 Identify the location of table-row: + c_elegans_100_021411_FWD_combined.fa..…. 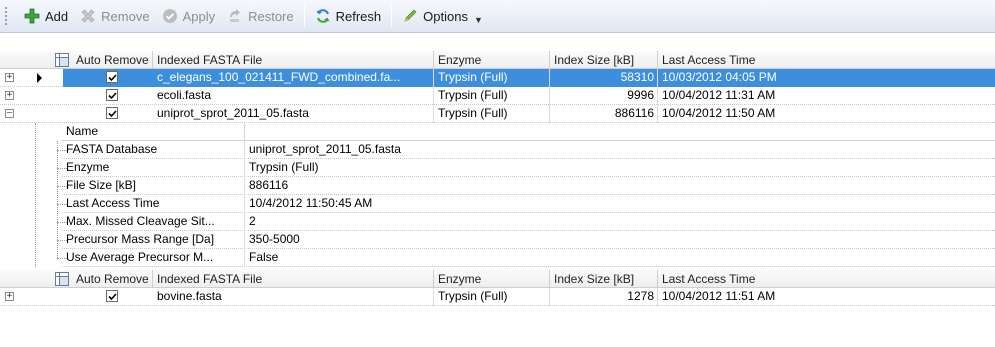
(497, 78).